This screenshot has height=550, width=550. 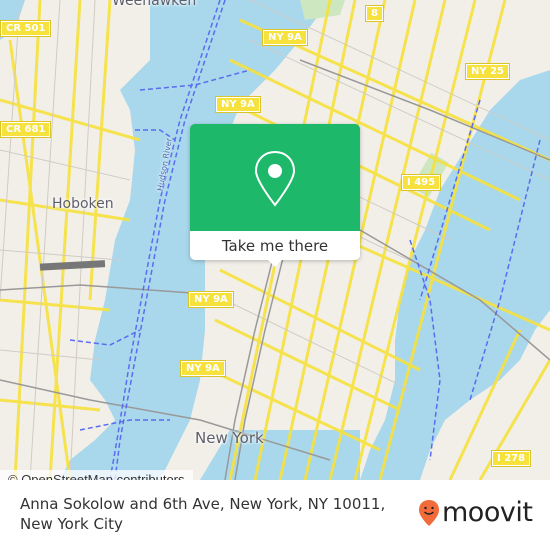 What do you see at coordinates (275, 245) in the screenshot?
I see `take-me-there-button: Take me there` at bounding box center [275, 245].